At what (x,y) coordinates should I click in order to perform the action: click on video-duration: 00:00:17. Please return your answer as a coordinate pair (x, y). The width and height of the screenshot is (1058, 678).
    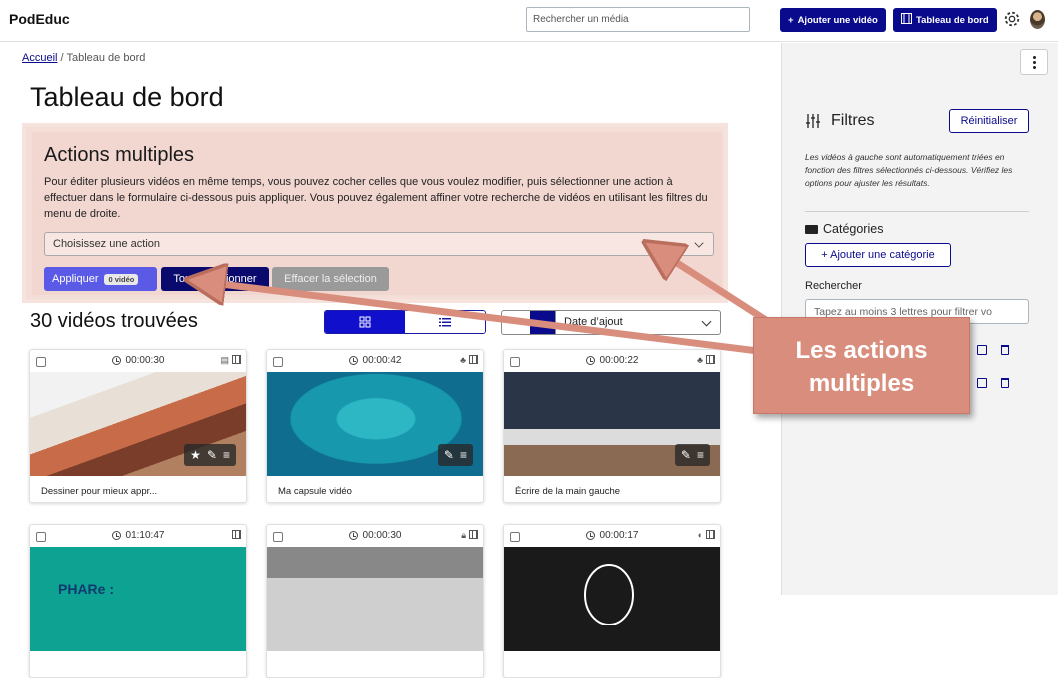
    Looking at the image, I should click on (619, 535).